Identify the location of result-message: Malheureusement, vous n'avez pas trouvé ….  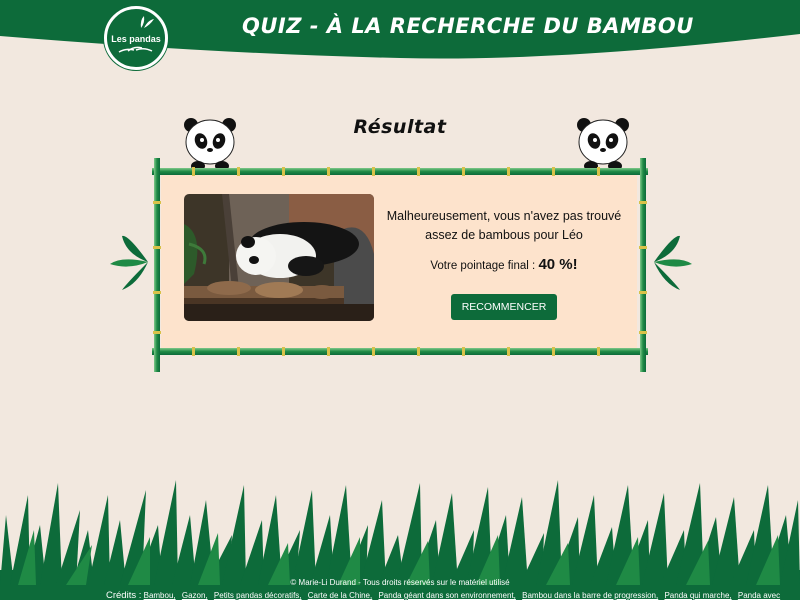
(504, 225).